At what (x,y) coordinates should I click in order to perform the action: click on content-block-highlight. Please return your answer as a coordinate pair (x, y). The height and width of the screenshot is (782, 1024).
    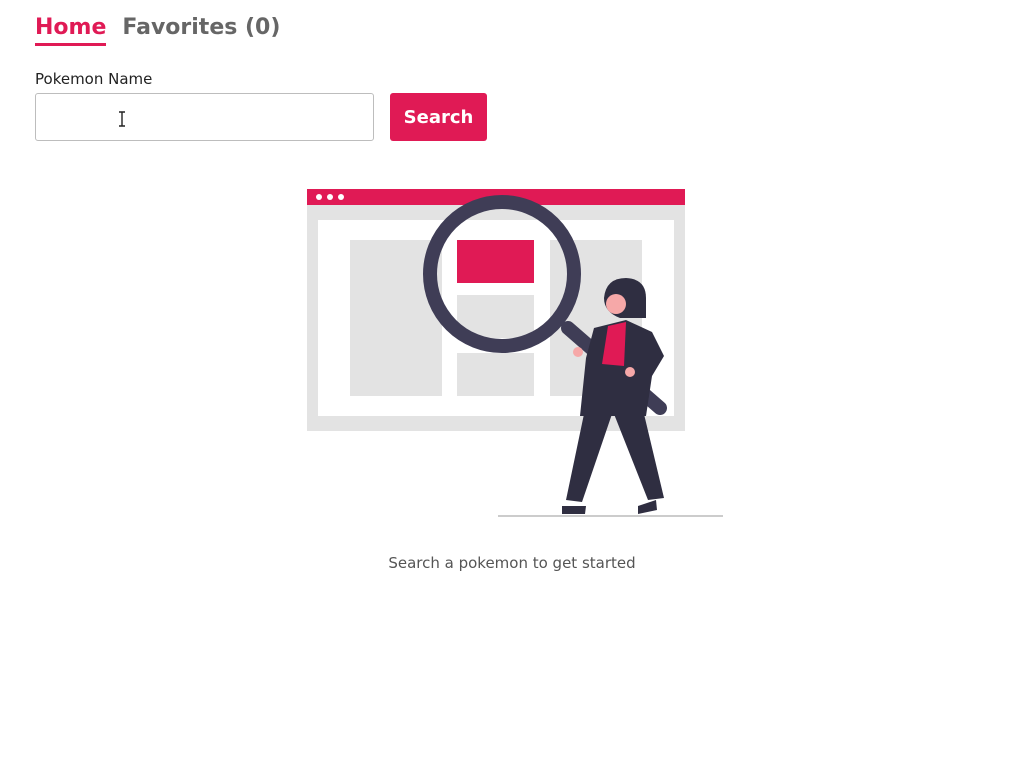
    Looking at the image, I should click on (495, 261).